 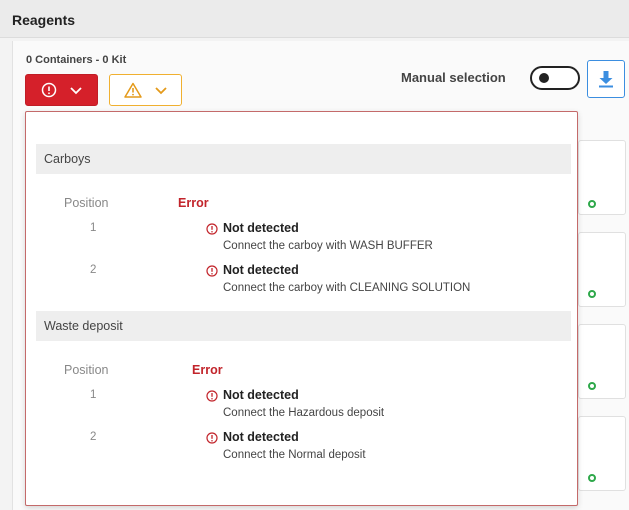 I want to click on section-header-waste-deposit: Waste deposit, so click(x=303, y=326).